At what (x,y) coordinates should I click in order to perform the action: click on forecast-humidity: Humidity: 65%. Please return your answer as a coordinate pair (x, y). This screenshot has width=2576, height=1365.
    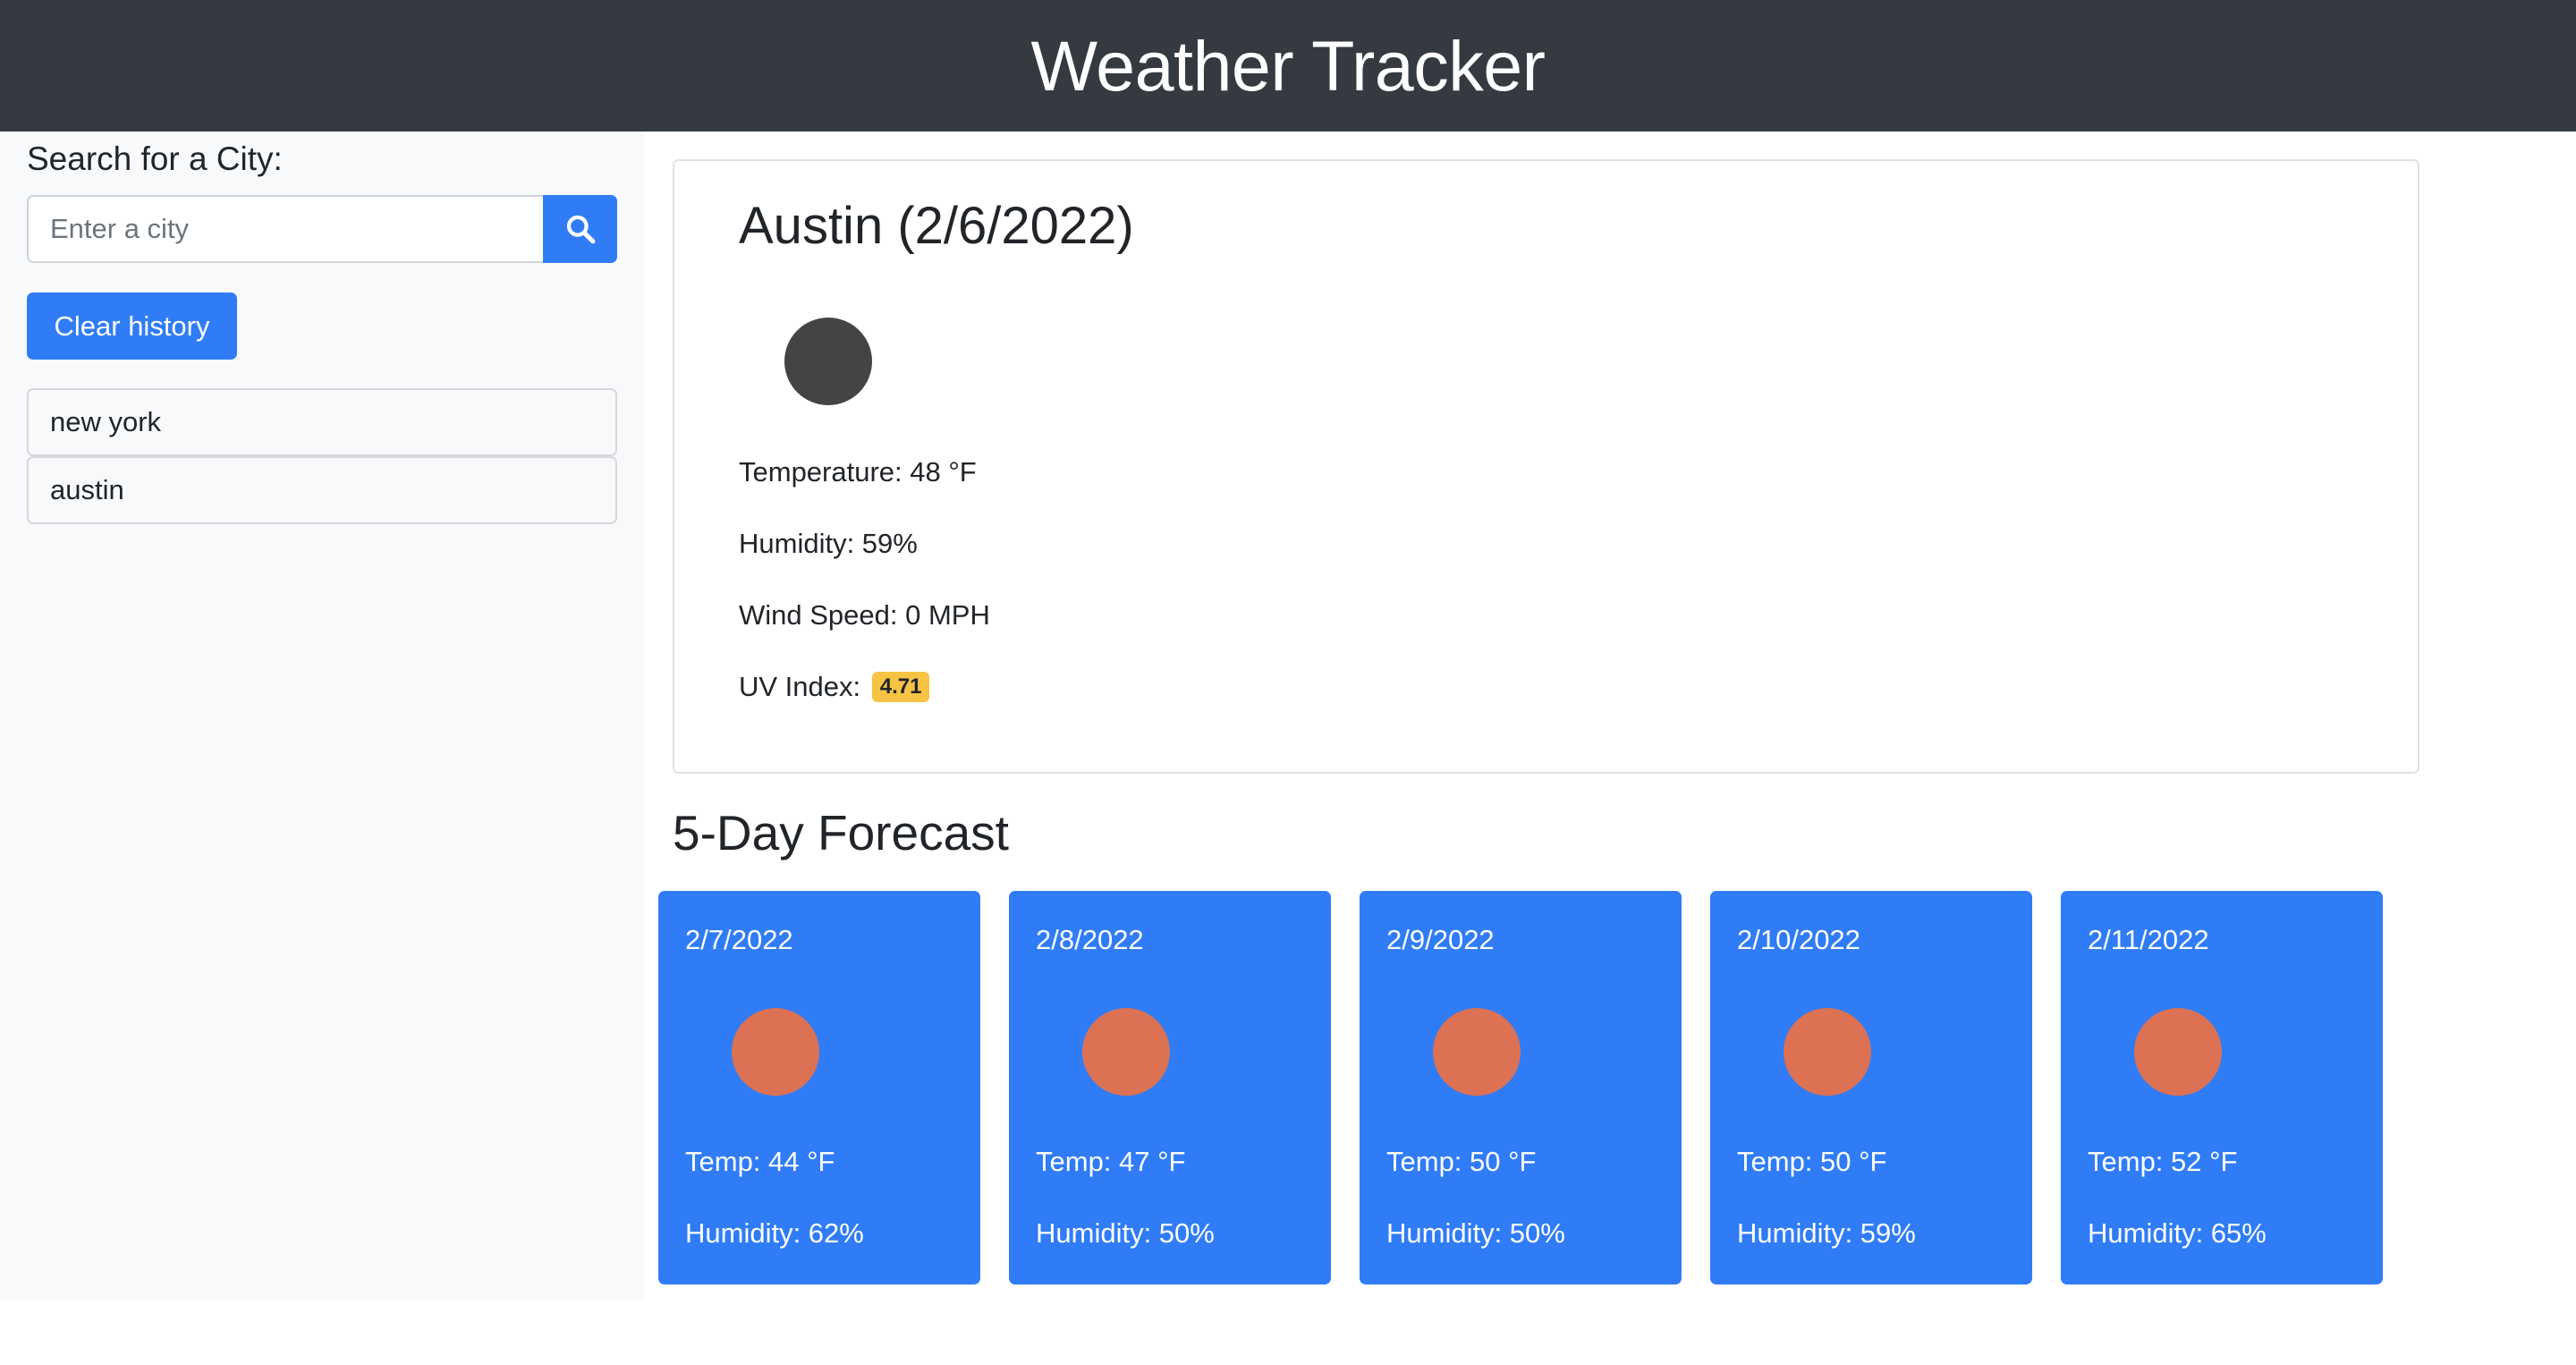
    Looking at the image, I should click on (2177, 1233).